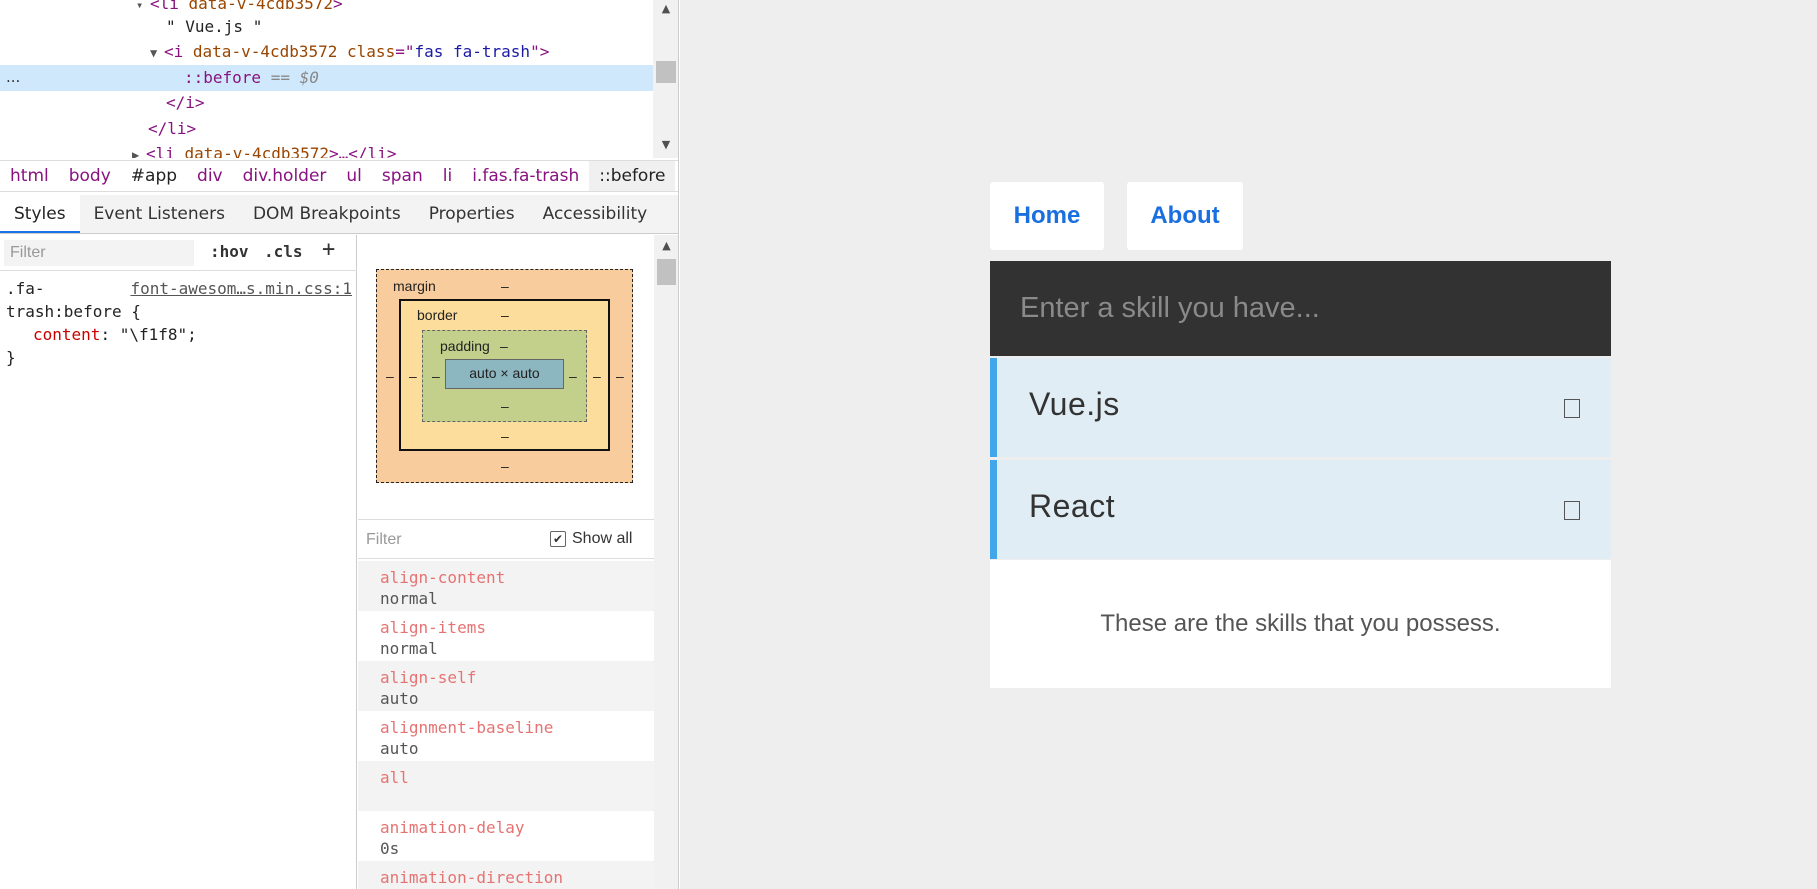  What do you see at coordinates (354, 176) in the screenshot?
I see `crumb-ul: ul` at bounding box center [354, 176].